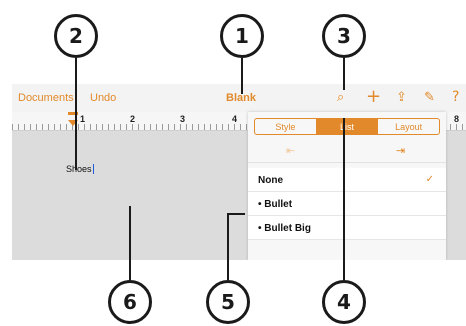 The width and height of the screenshot is (466, 326). I want to click on help-icon: ?, so click(455, 97).